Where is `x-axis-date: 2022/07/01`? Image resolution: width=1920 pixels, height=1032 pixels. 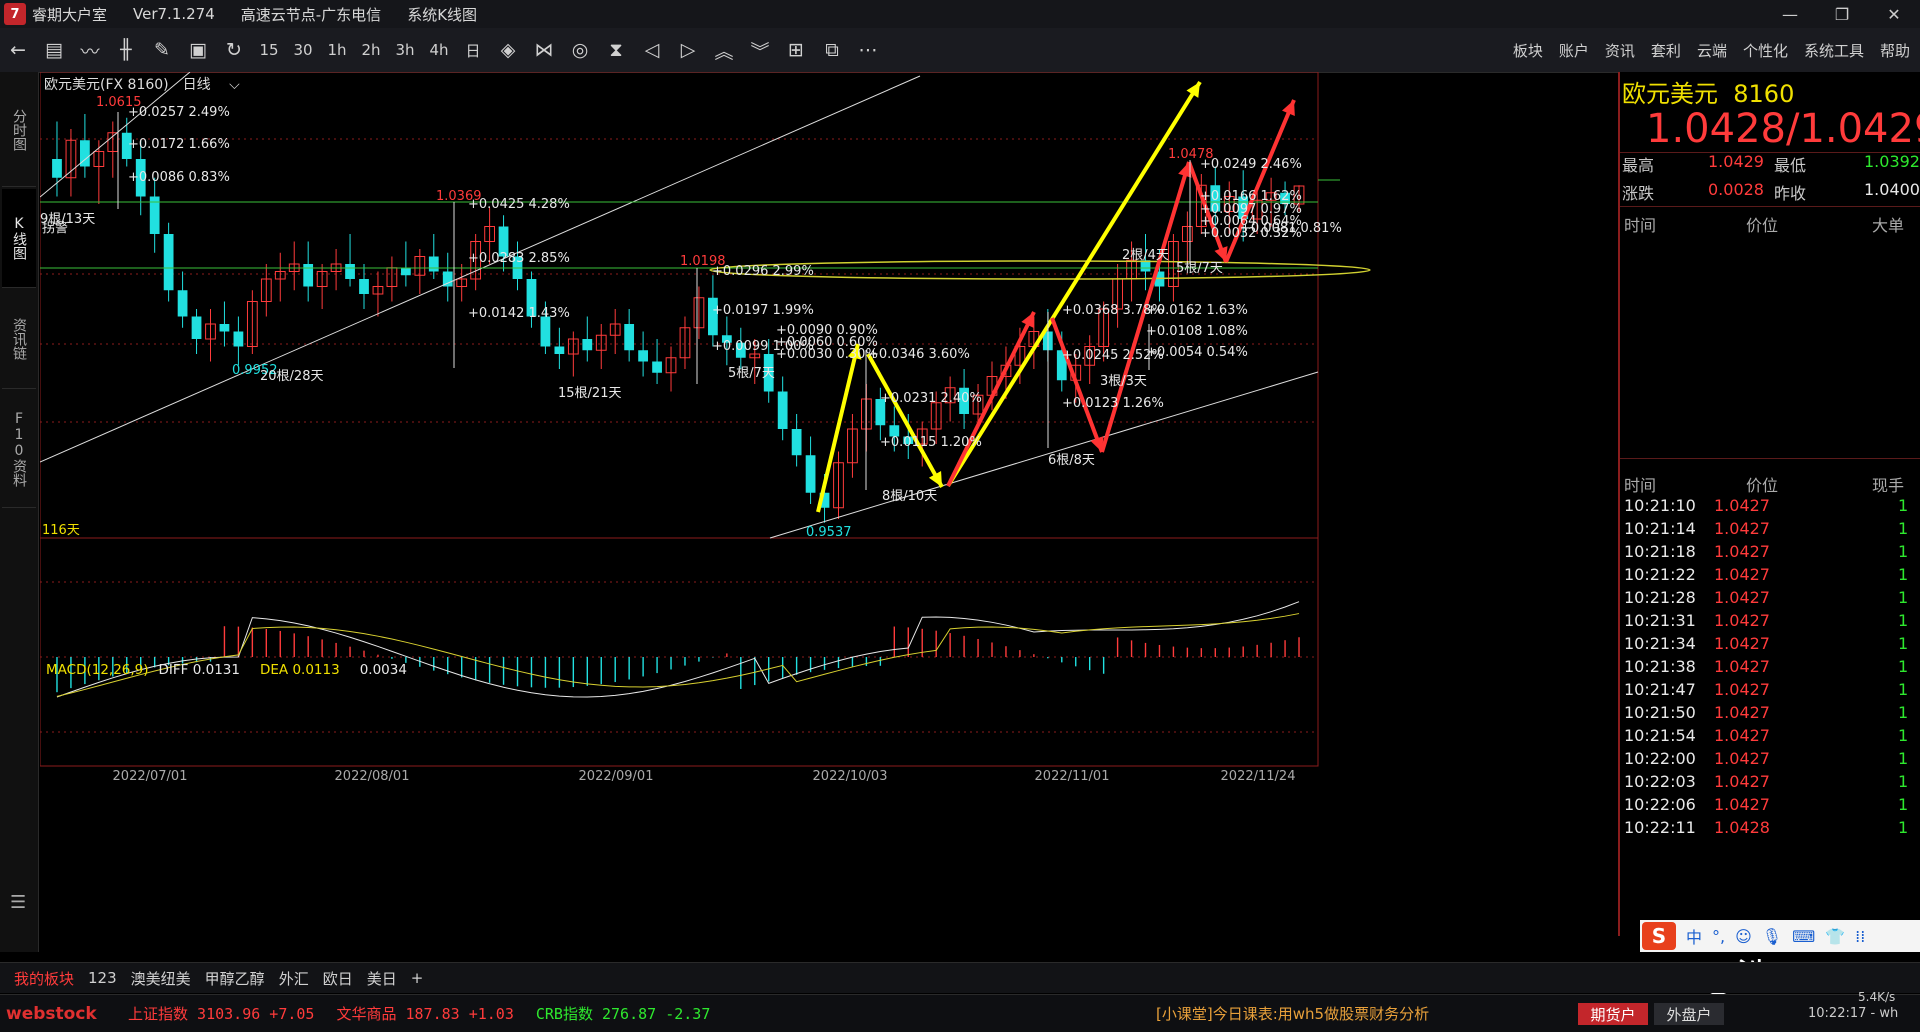
x-axis-date: 2022/07/01 is located at coordinates (150, 776).